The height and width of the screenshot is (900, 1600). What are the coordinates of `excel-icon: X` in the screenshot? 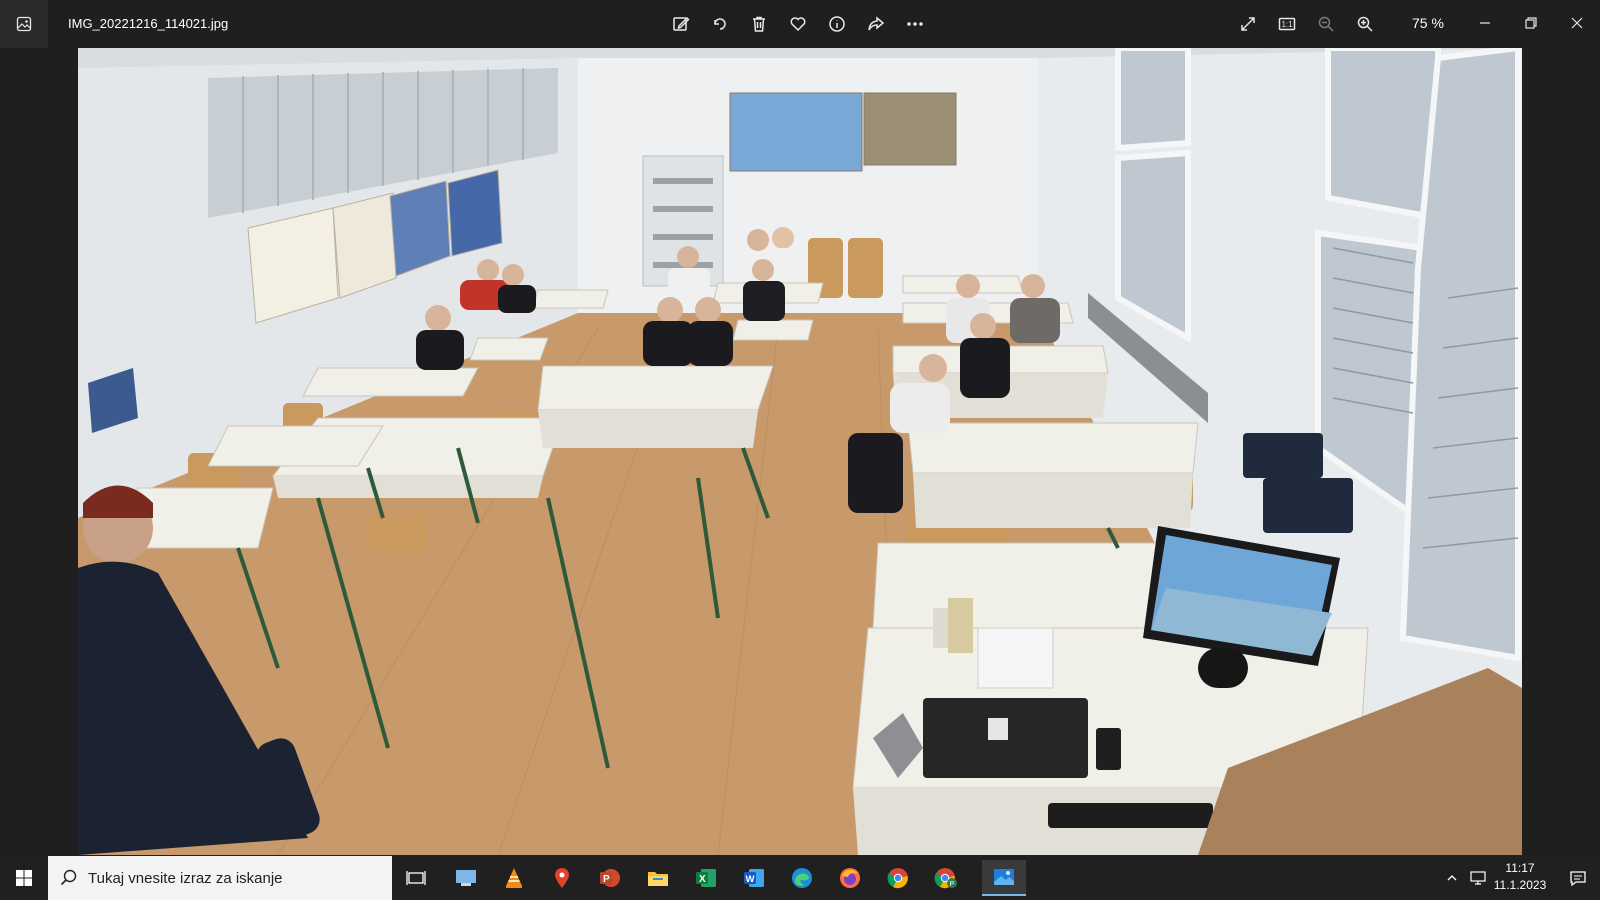 It's located at (706, 878).